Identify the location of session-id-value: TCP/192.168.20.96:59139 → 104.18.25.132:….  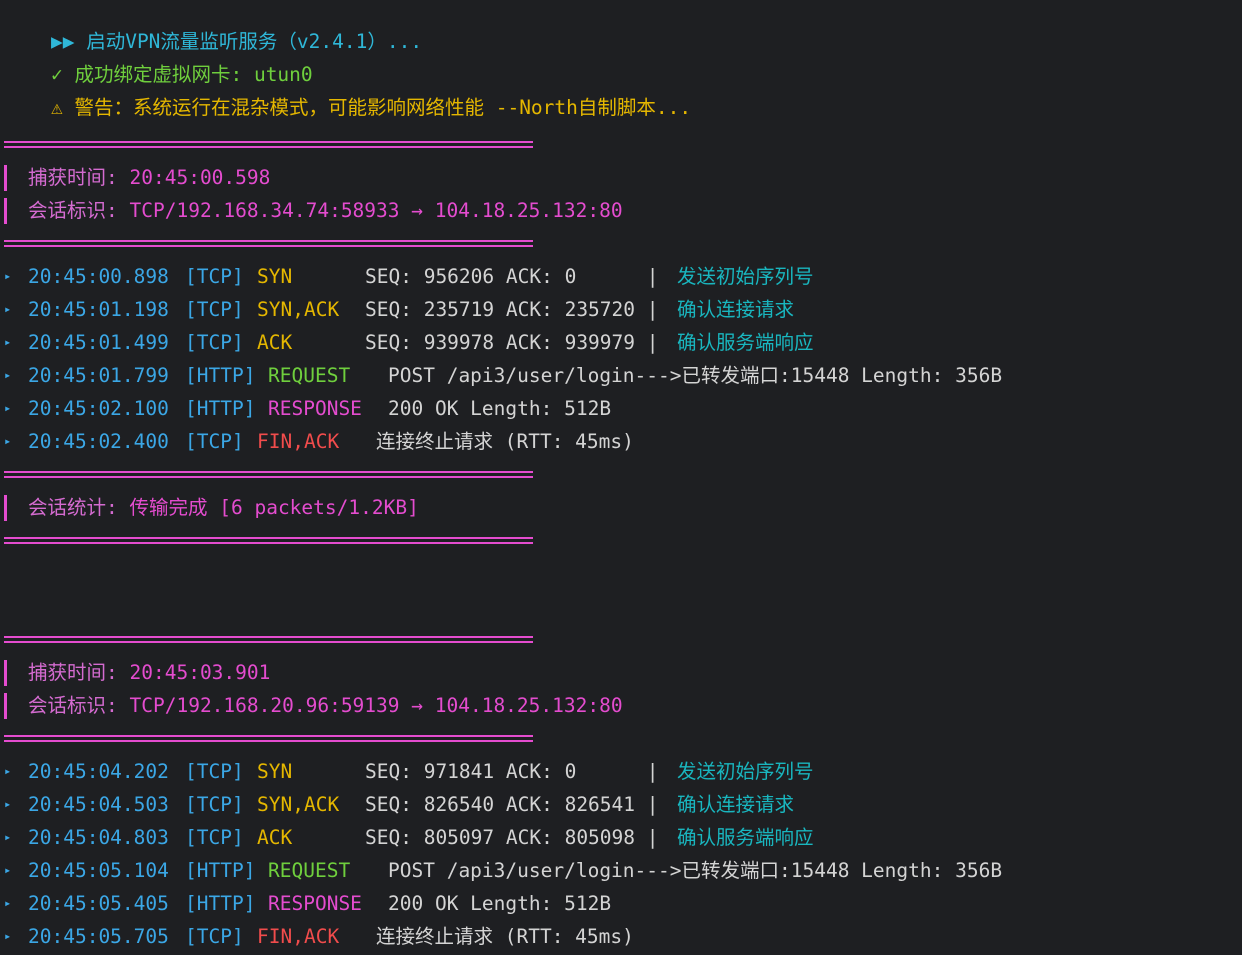
(376, 705).